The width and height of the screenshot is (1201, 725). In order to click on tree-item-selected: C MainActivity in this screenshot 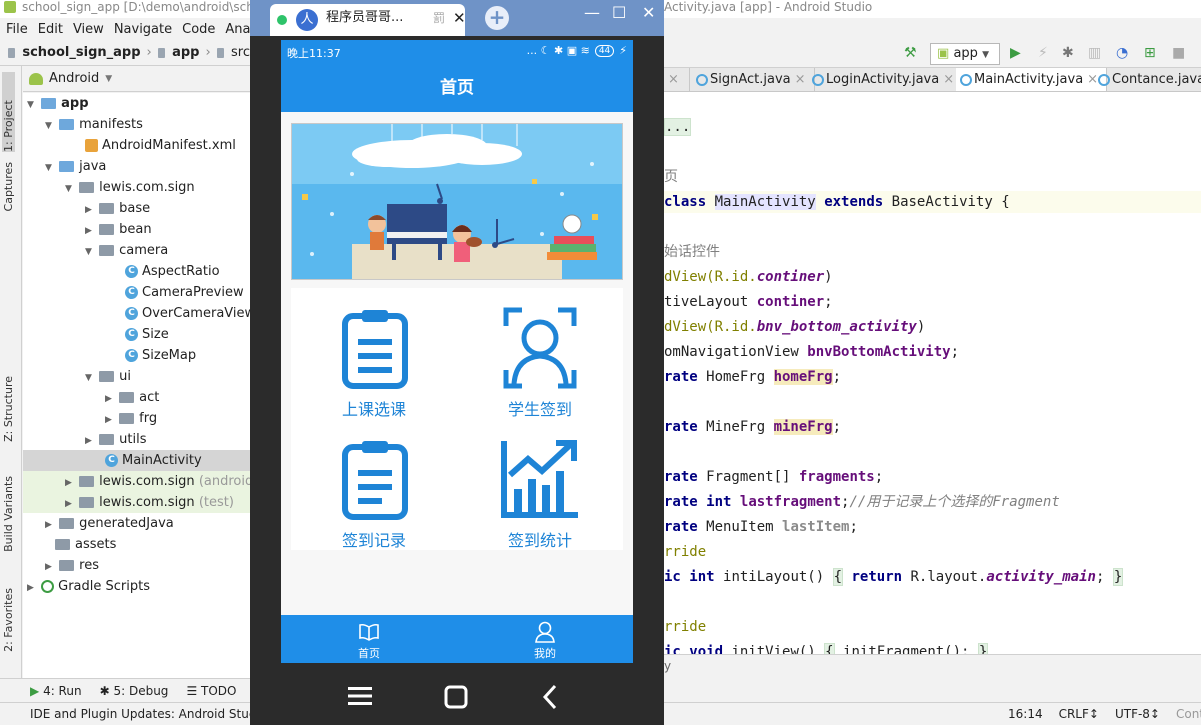, I will do `click(136, 460)`.